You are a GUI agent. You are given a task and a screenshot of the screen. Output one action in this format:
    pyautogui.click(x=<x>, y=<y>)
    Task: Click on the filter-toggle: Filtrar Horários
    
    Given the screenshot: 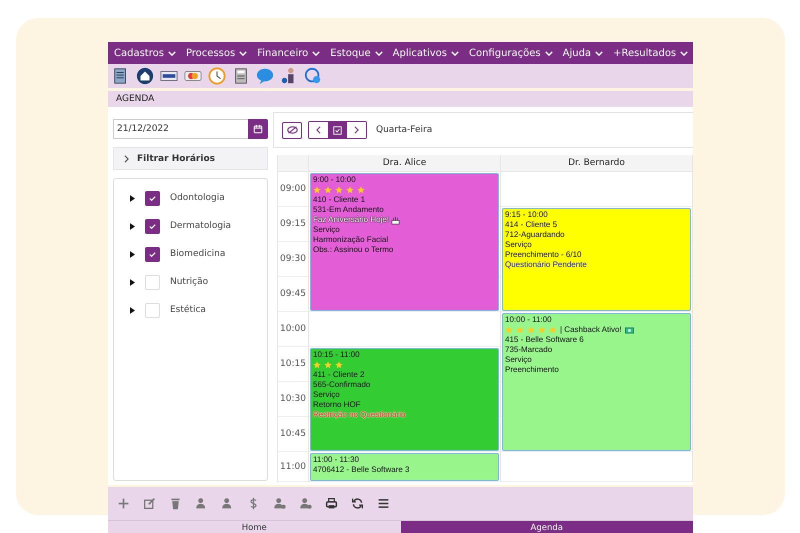 What is the action you would take?
    pyautogui.click(x=190, y=158)
    